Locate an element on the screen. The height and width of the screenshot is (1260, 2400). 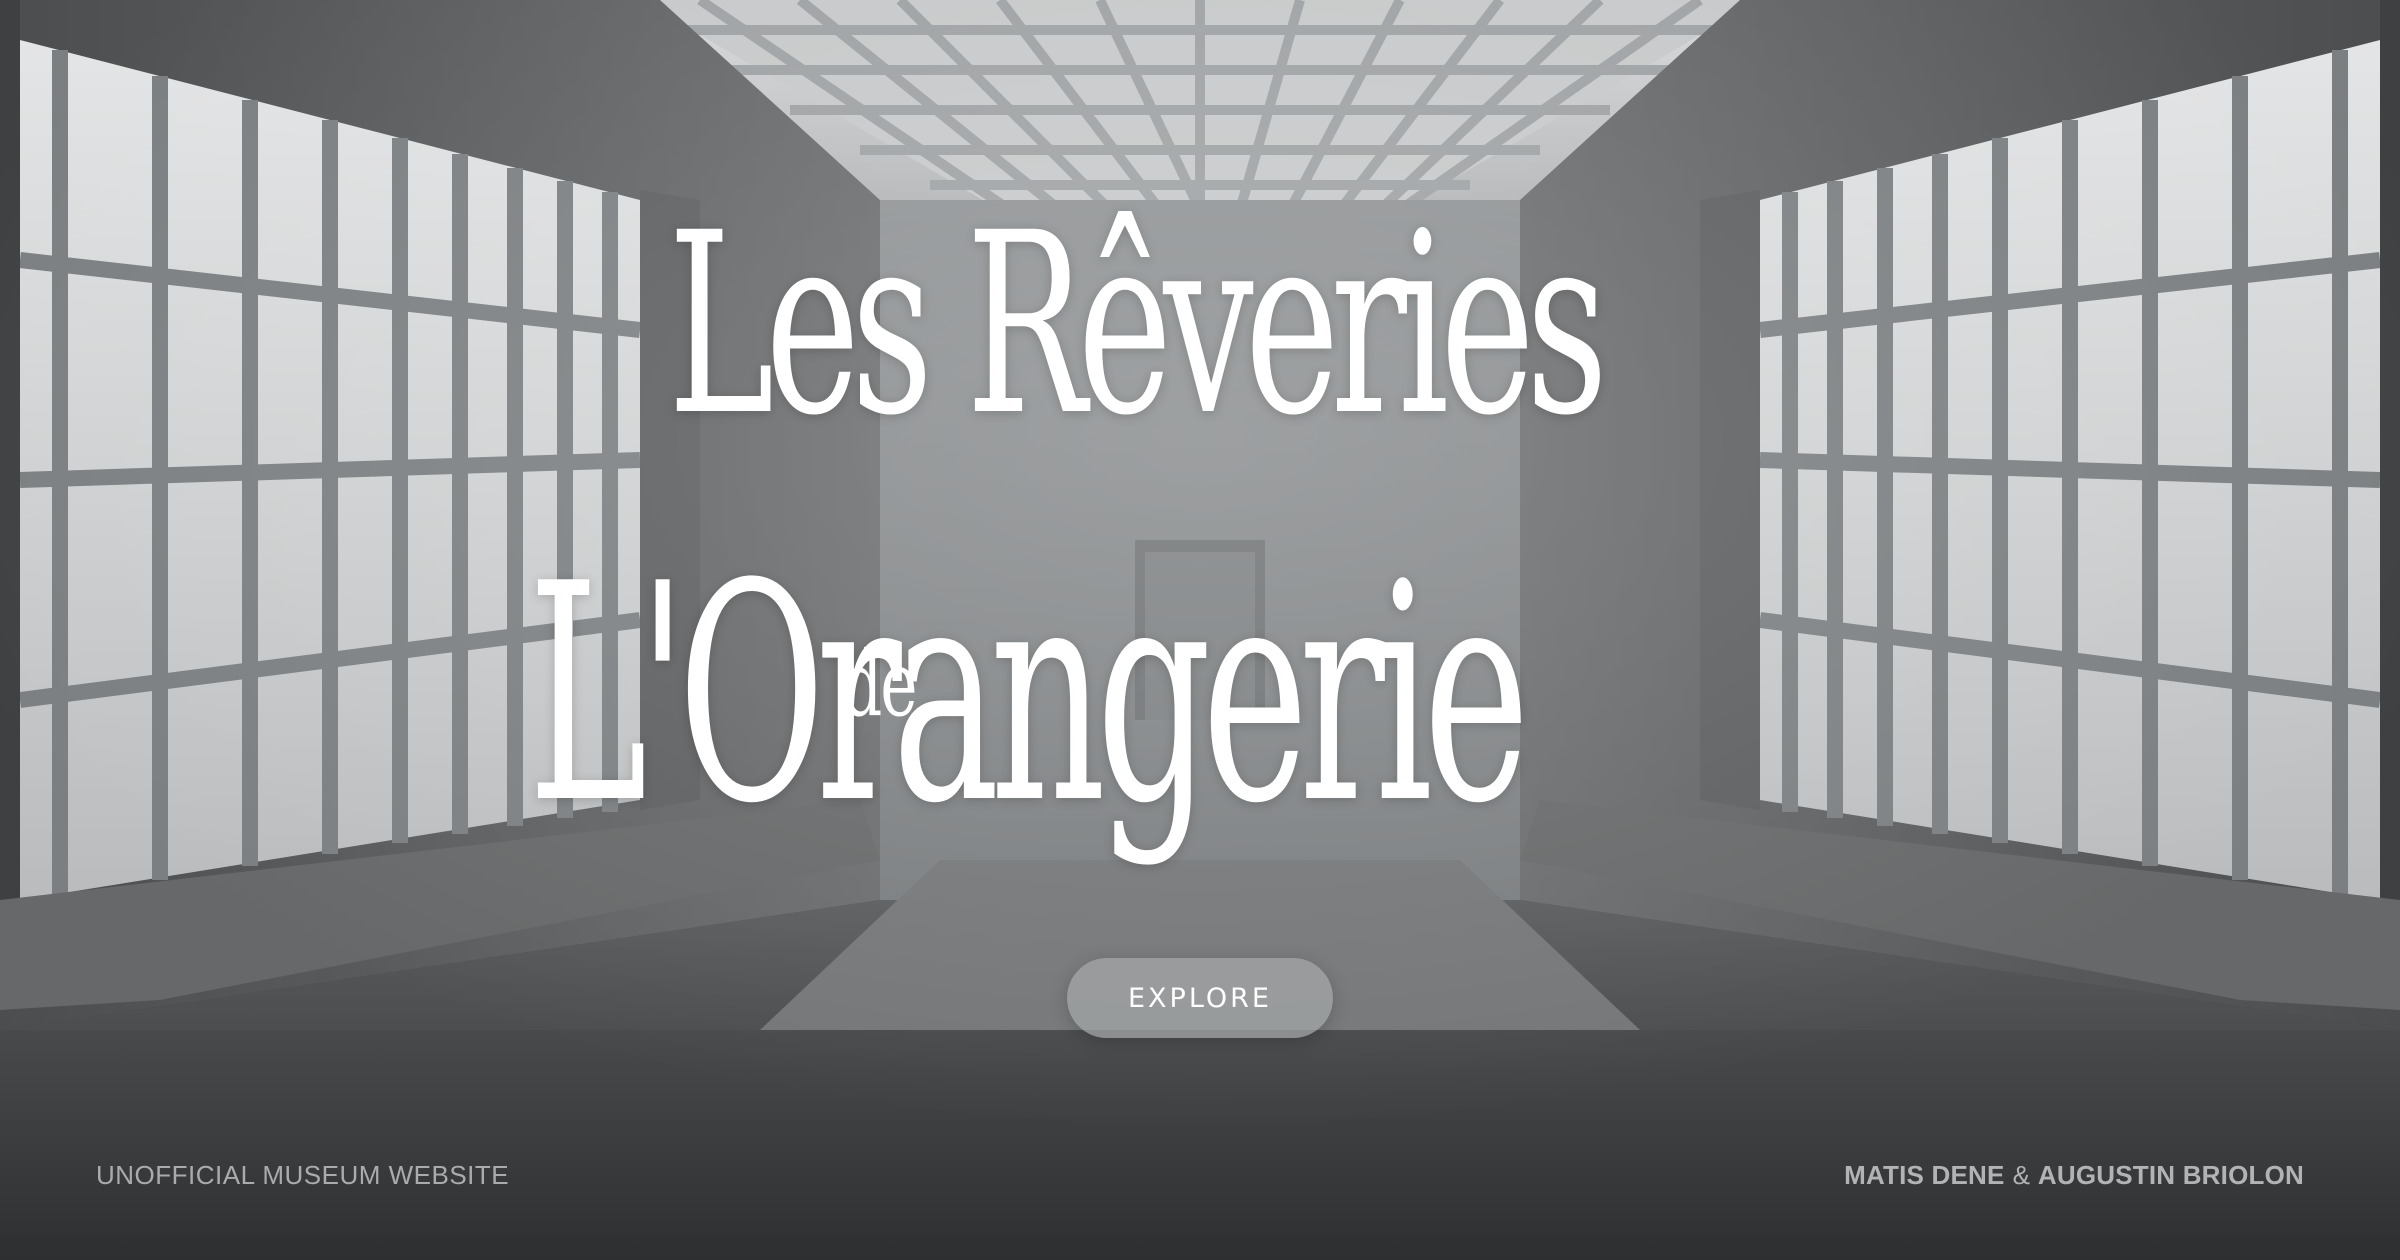
author-2: AUGUSTIN BRIOLON is located at coordinates (2170, 1175).